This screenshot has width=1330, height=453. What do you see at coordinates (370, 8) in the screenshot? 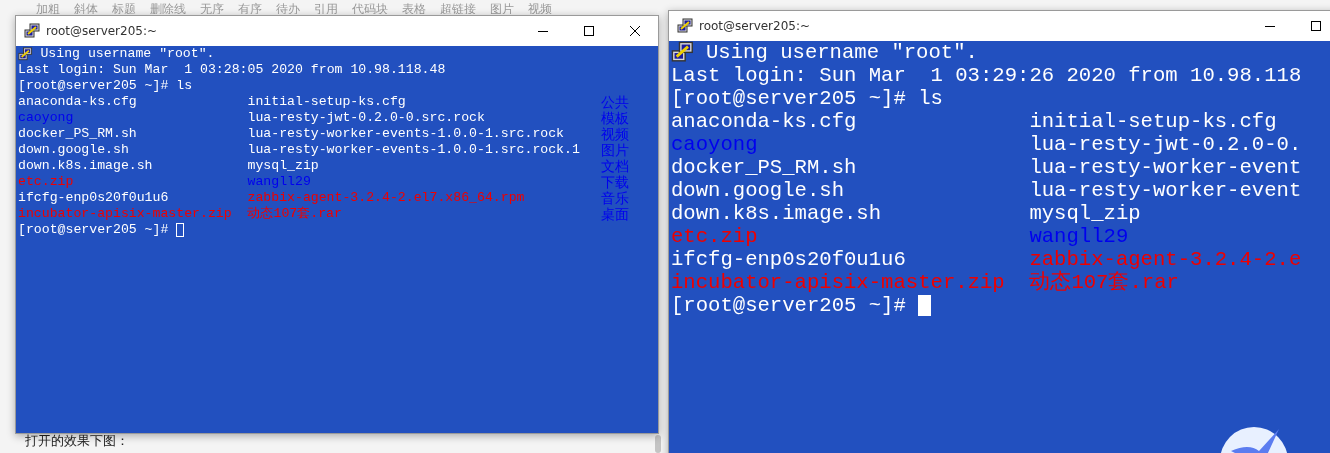
I see `toolbar-item: 代码块` at bounding box center [370, 8].